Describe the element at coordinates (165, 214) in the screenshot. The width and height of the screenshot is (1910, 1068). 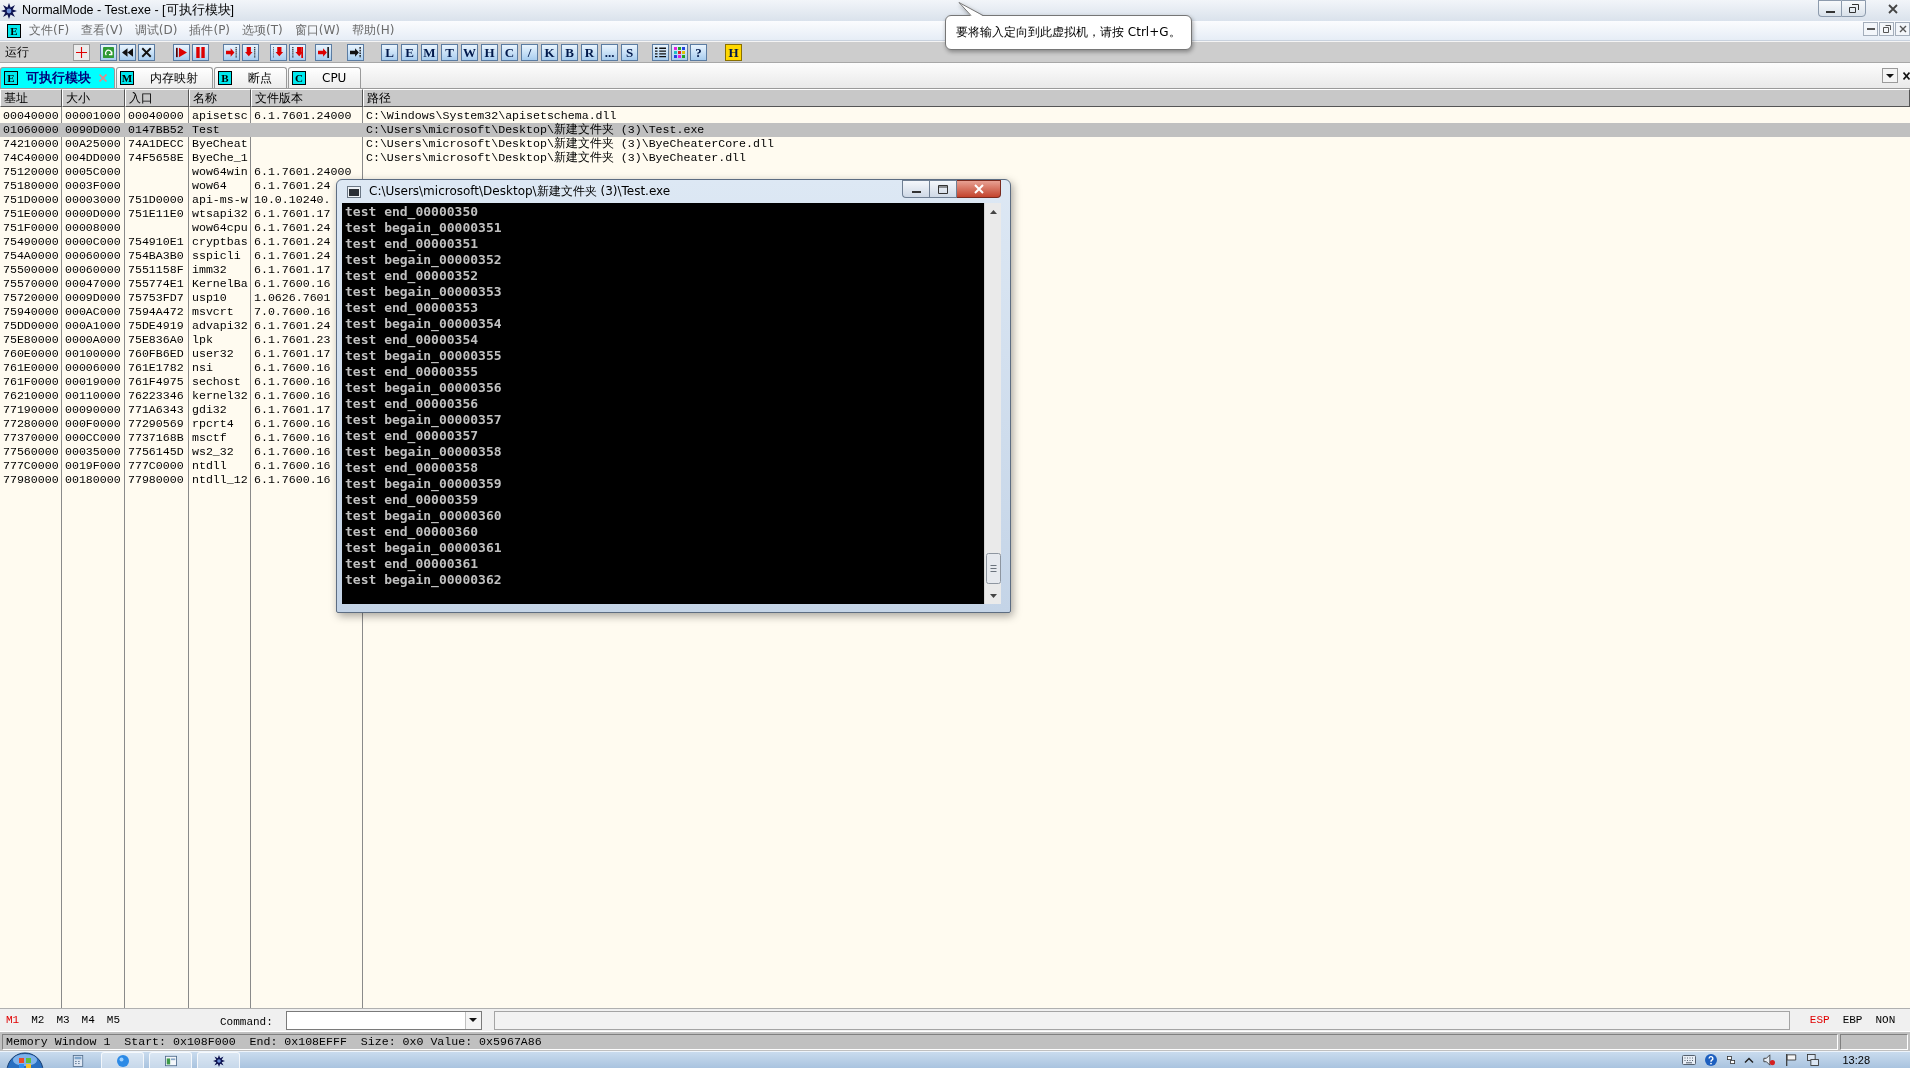
I see `table-row: 751E0000 0000D000 751E11E0 wtsapi32 6.1.7601.17` at that location.